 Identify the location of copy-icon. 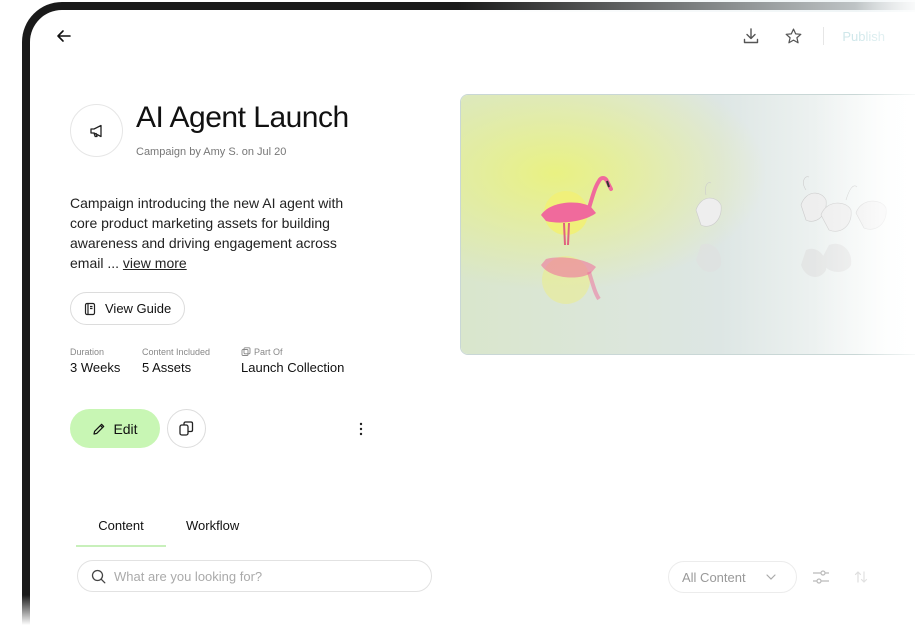
(186, 428).